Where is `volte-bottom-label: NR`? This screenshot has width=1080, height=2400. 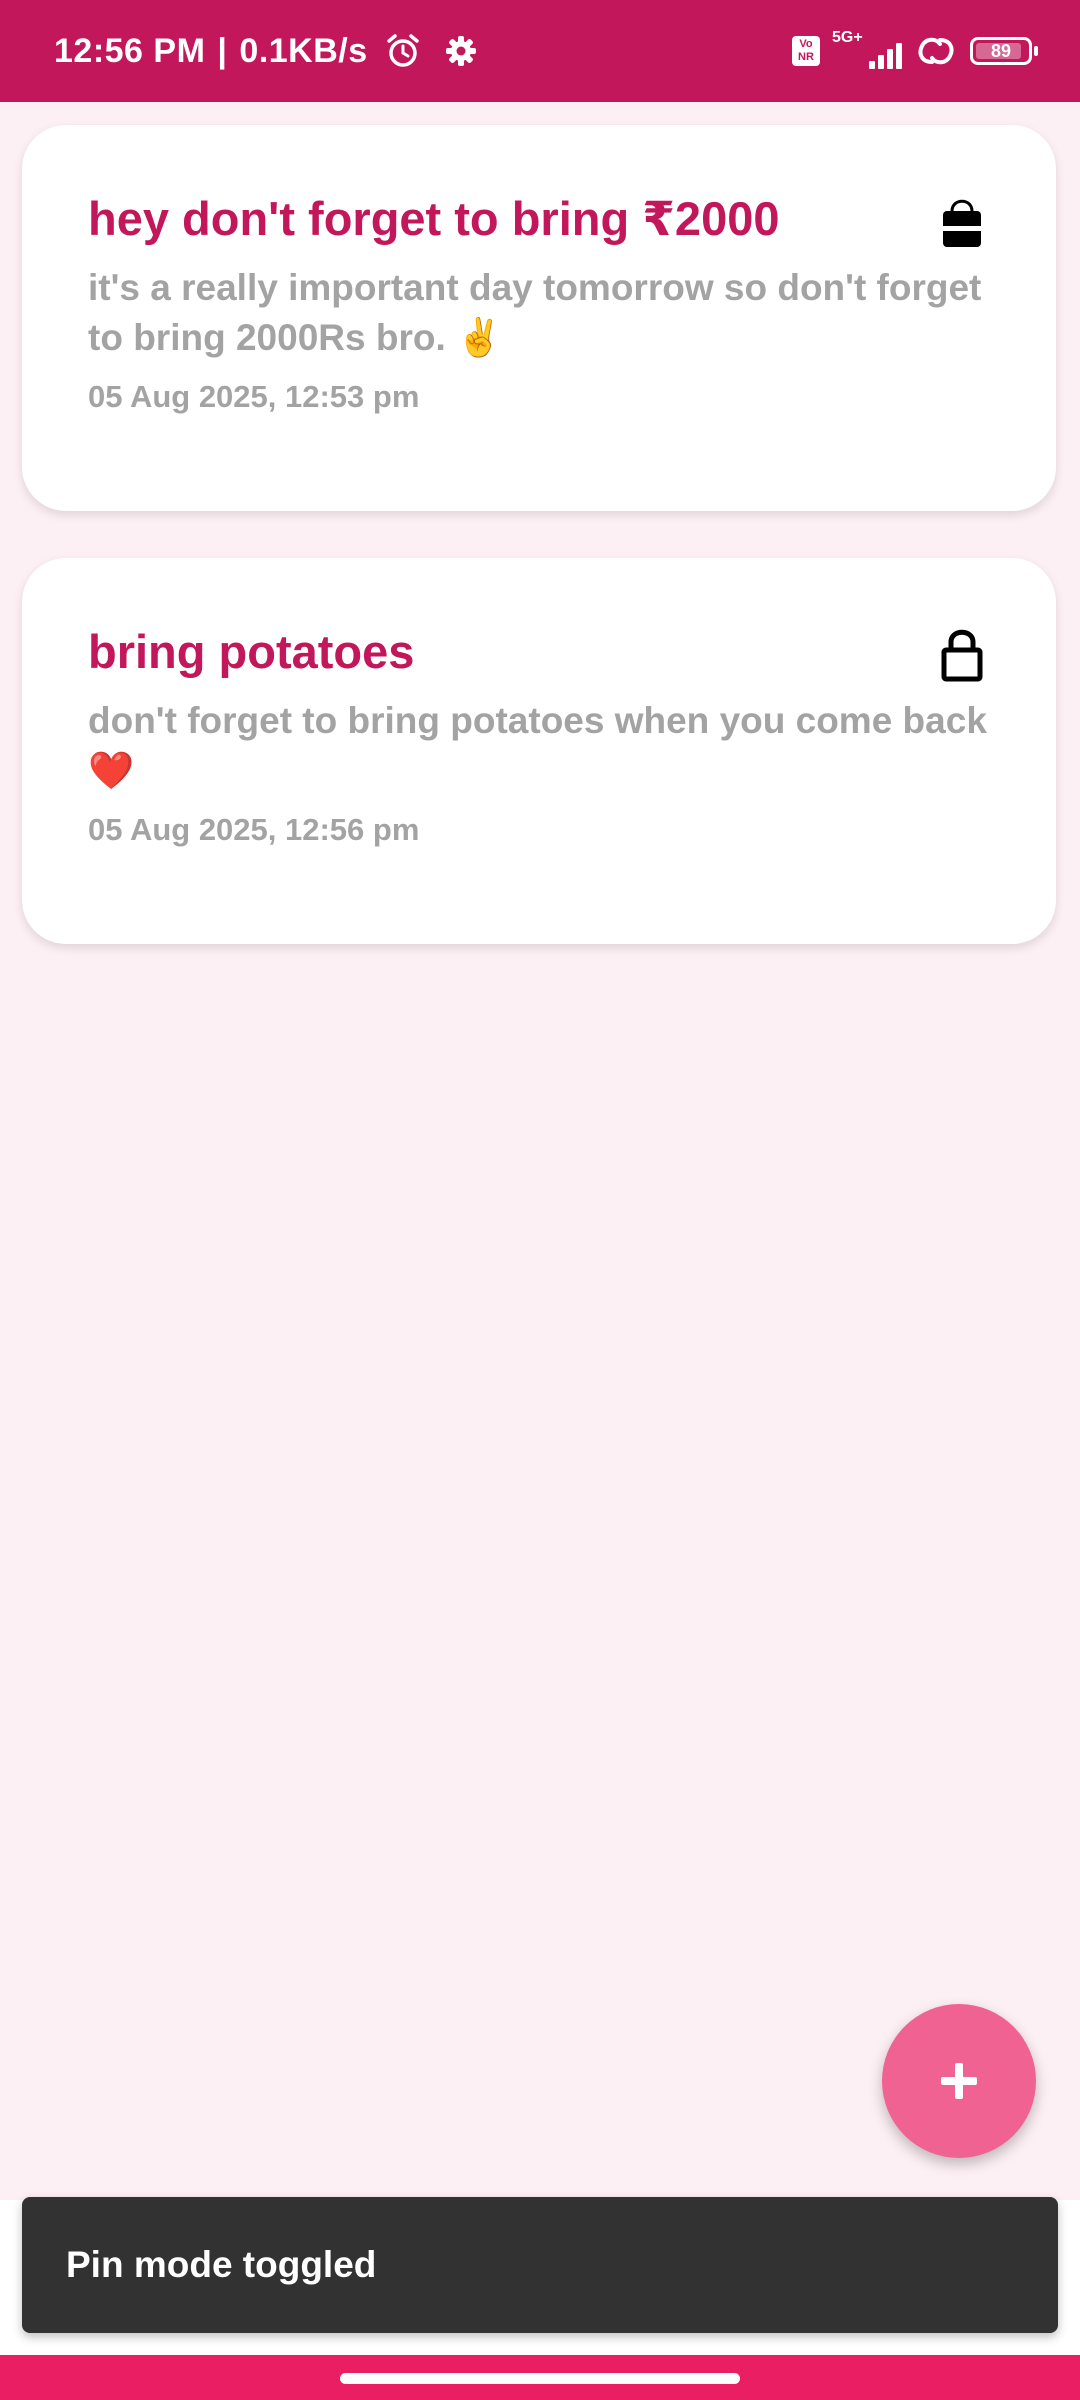 volte-bottom-label: NR is located at coordinates (806, 57).